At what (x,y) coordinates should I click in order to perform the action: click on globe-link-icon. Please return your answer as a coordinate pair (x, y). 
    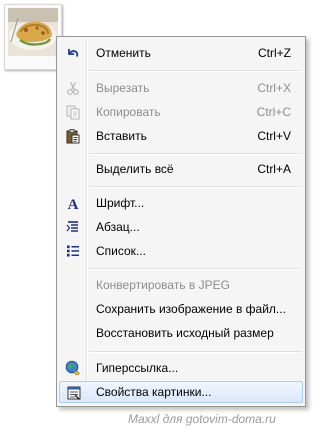
    Looking at the image, I should click on (72, 368).